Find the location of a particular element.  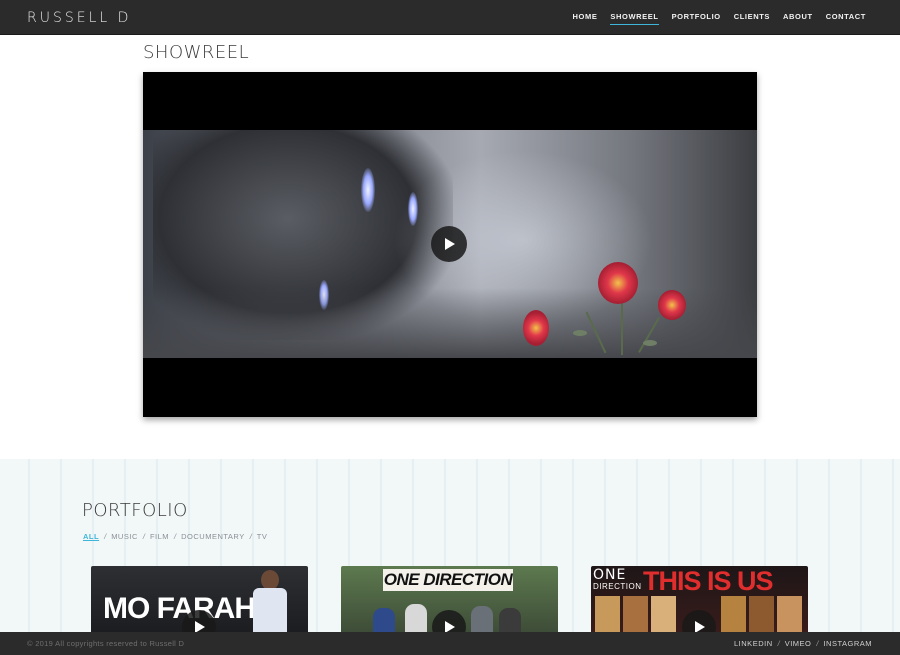

thumb-title-one: ONE is located at coordinates (610, 575).